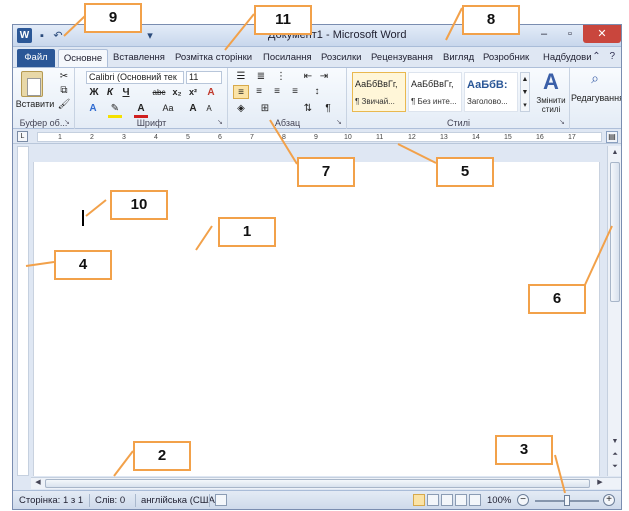 The width and height of the screenshot is (629, 511). I want to click on tab-selector-icon: L, so click(22, 136).